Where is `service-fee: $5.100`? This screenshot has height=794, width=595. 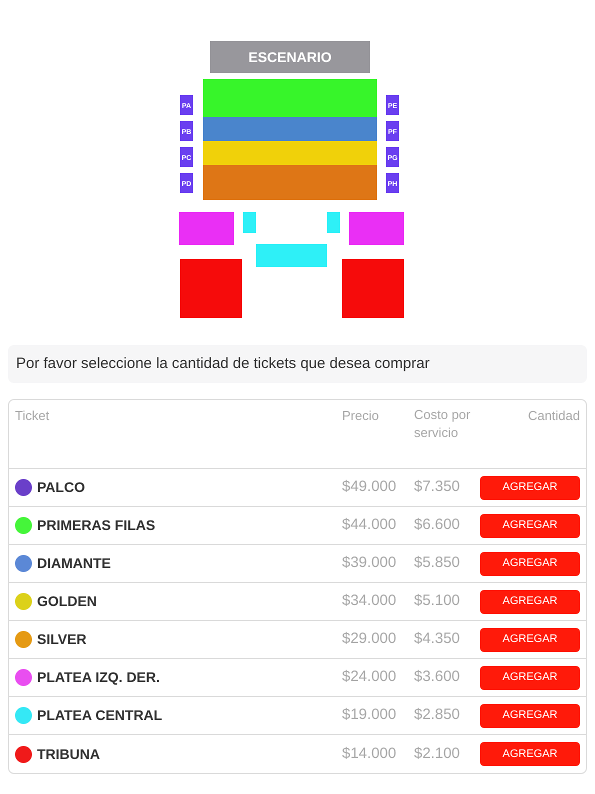 service-fee: $5.100 is located at coordinates (437, 601).